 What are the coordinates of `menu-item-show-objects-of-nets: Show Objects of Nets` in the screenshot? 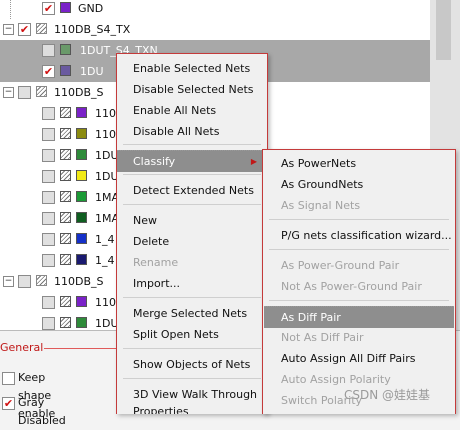 It's located at (192, 364).